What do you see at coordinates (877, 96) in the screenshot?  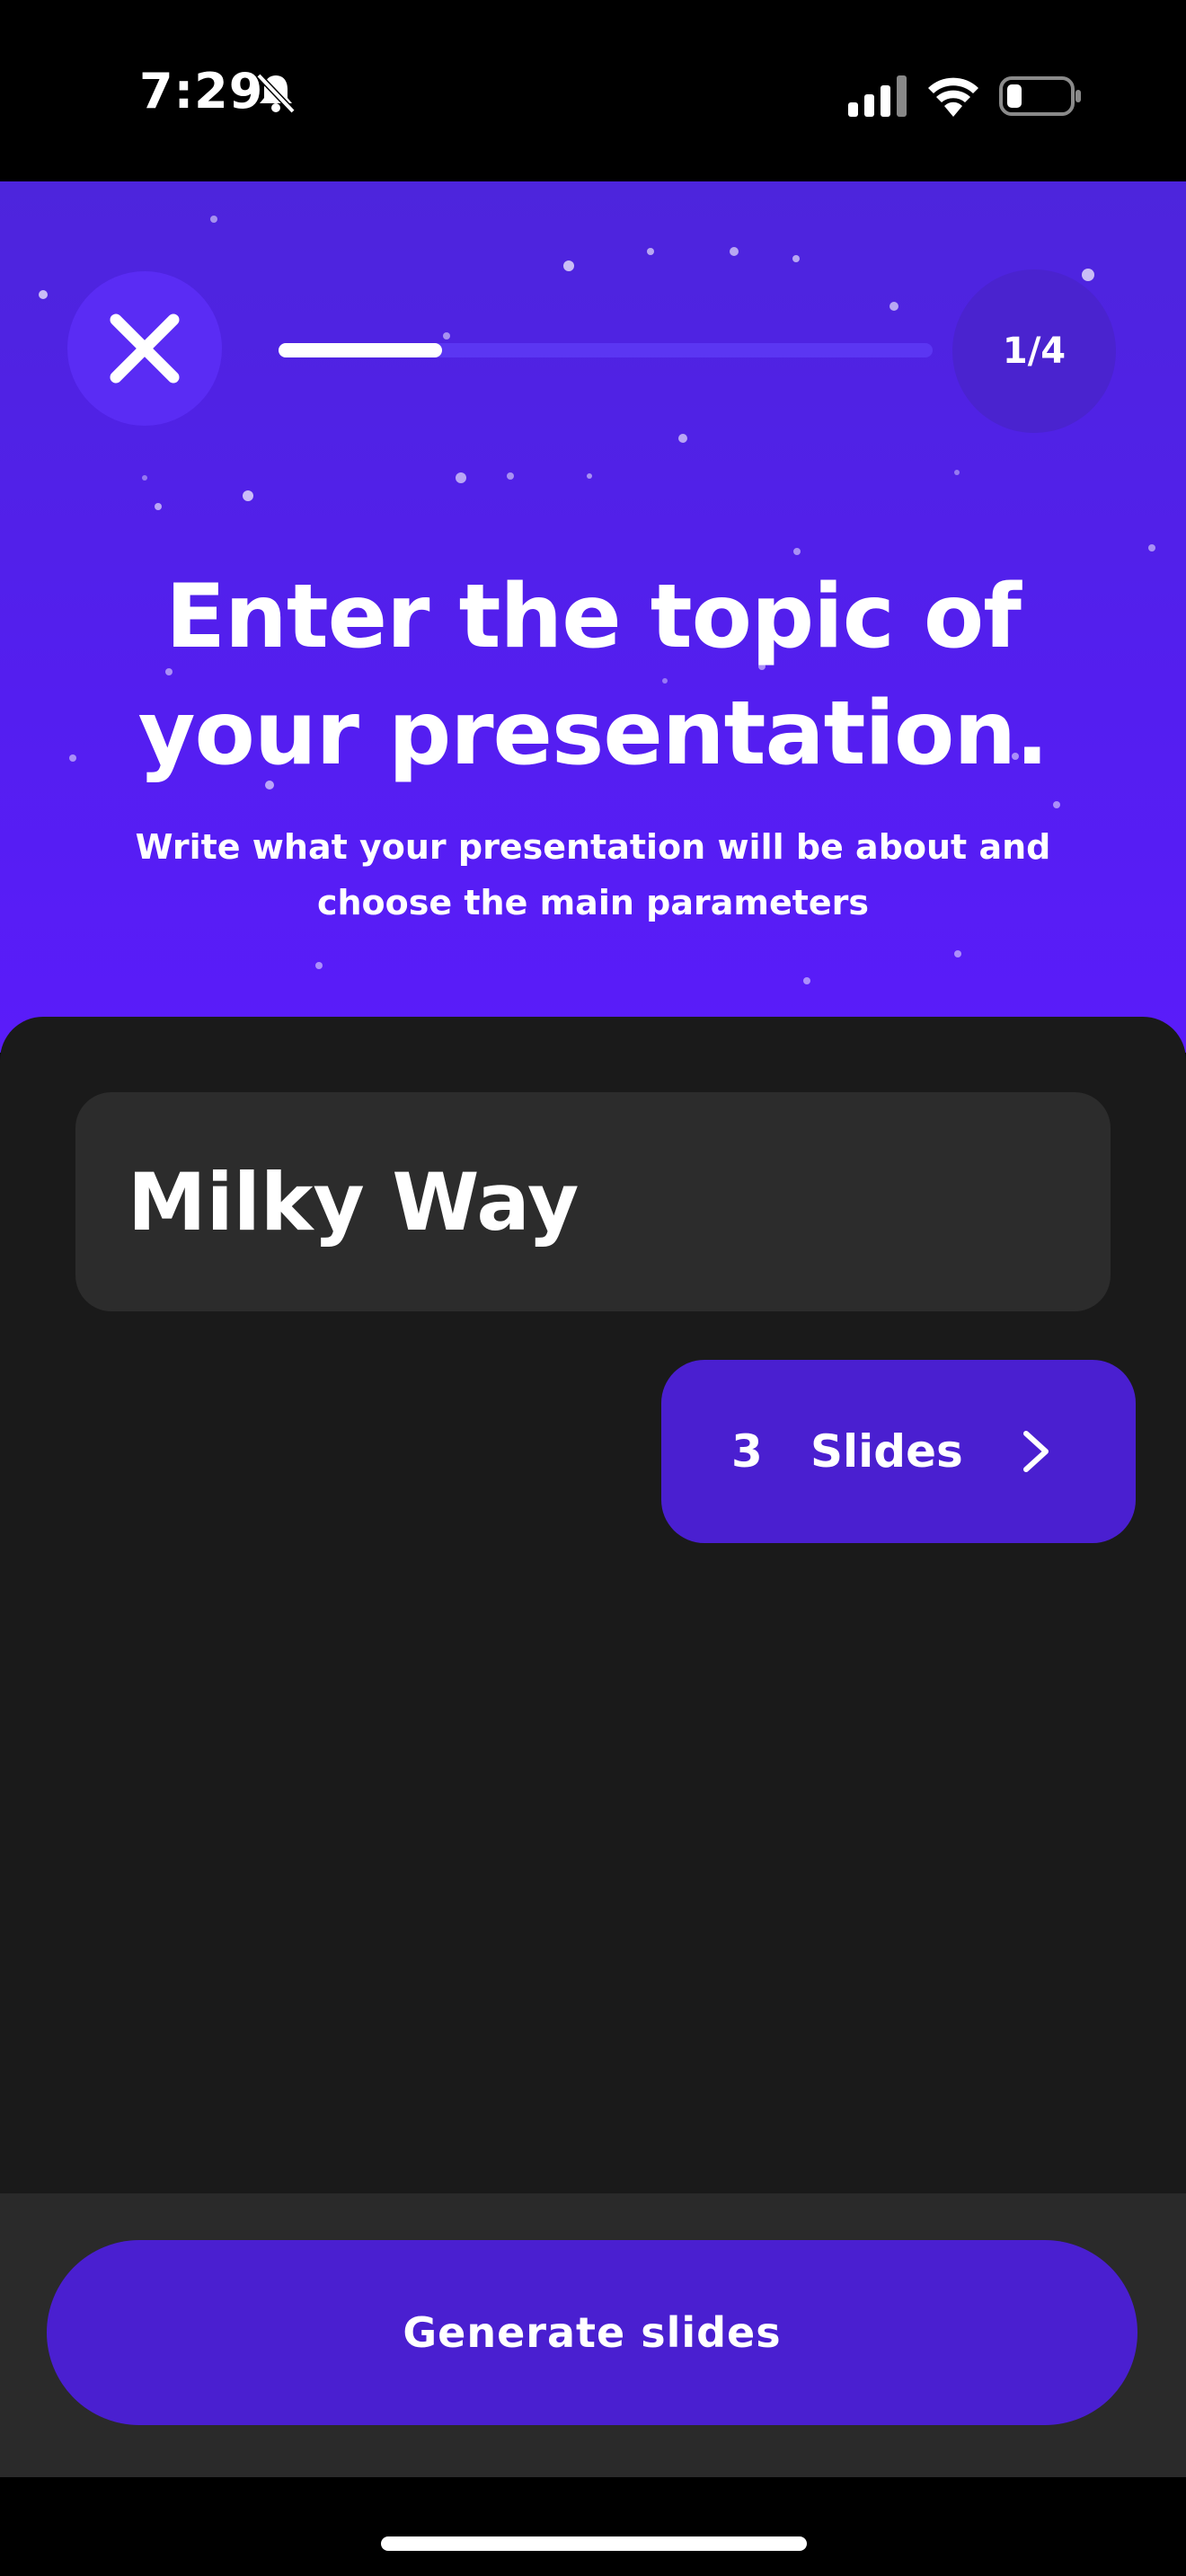 I see `cellular-signal-icon` at bounding box center [877, 96].